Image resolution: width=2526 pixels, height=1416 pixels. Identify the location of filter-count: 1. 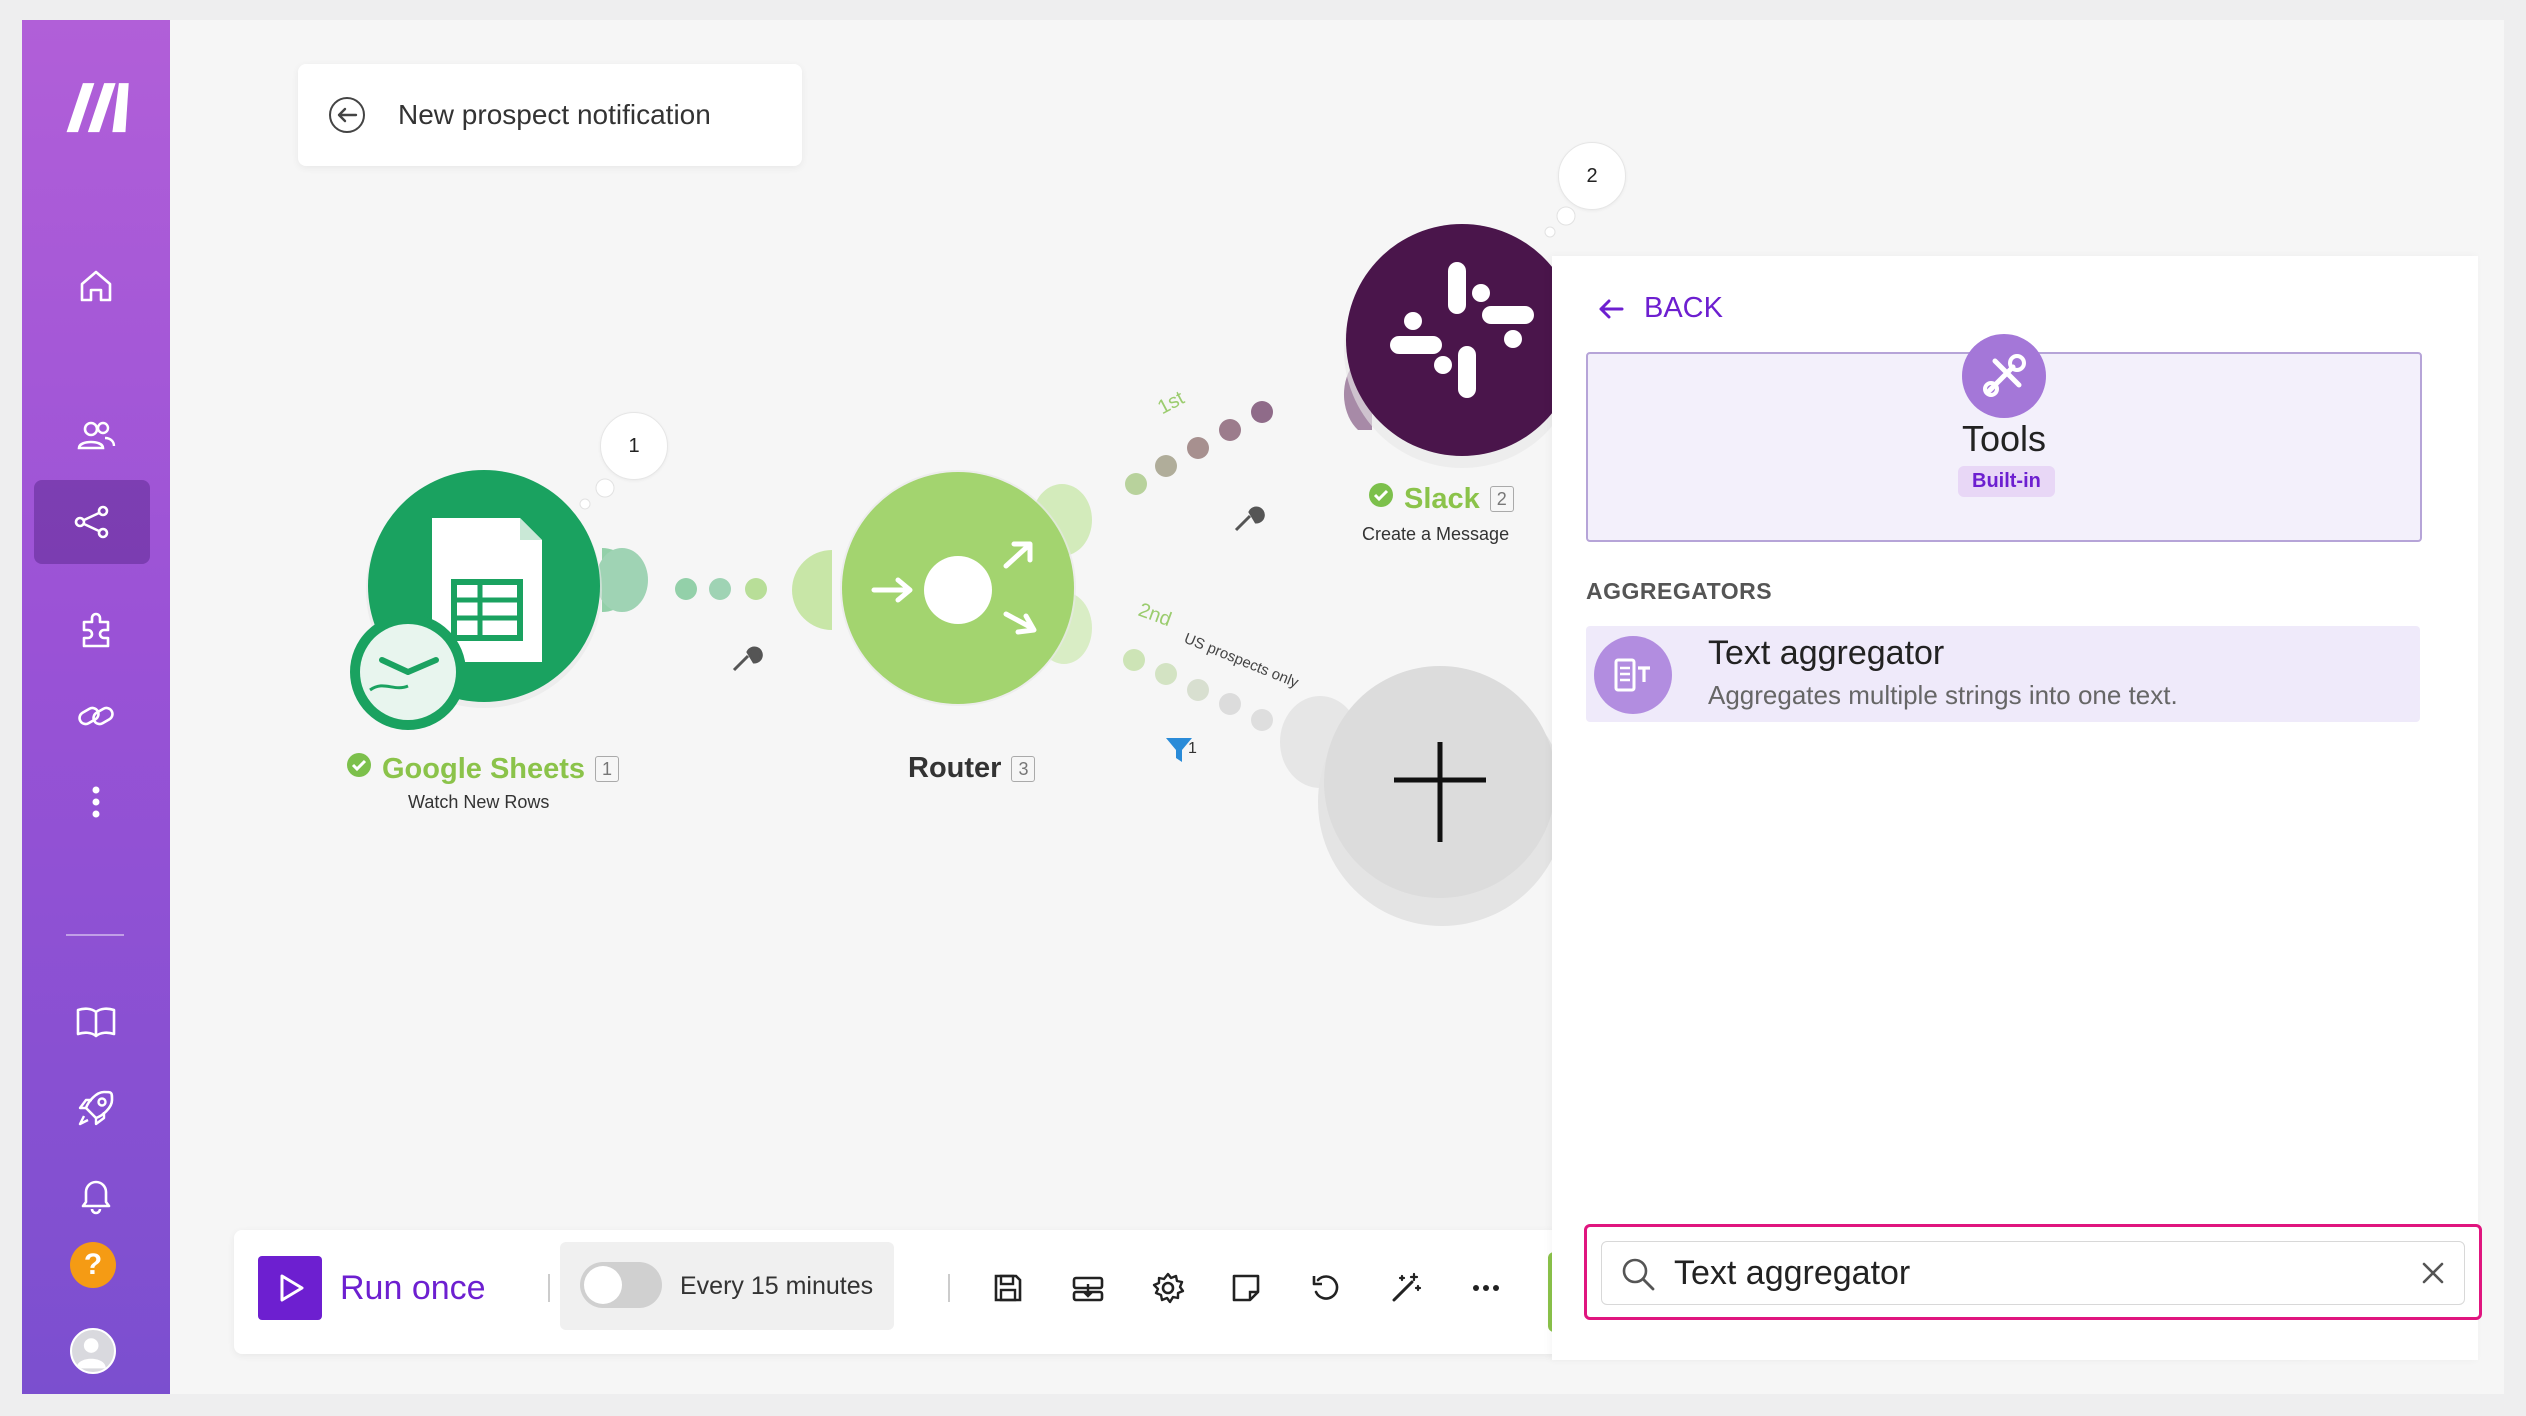
(1192, 748).